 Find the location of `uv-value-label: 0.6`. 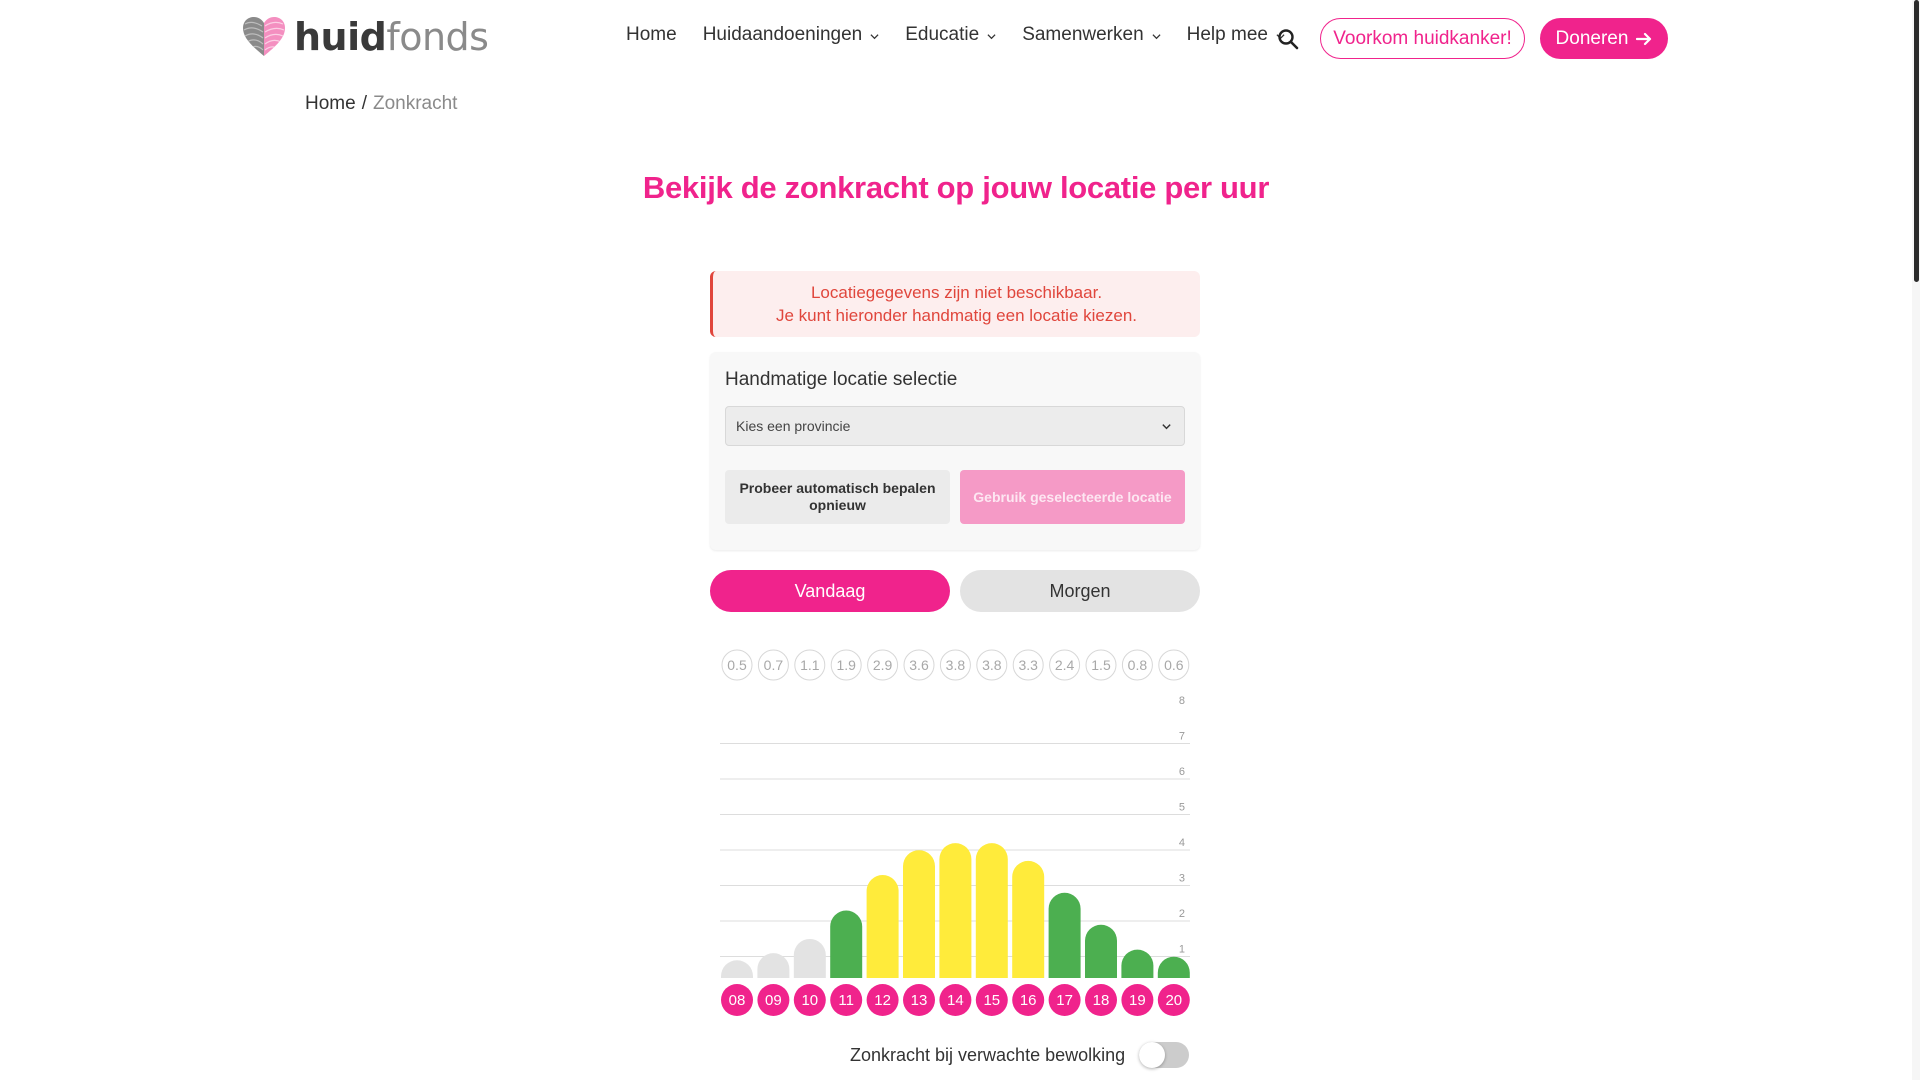

uv-value-label: 0.6 is located at coordinates (1174, 665).